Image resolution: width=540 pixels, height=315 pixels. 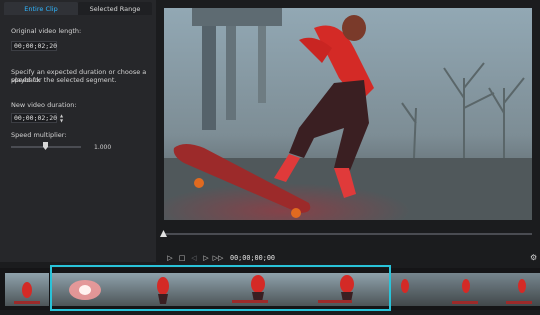 What do you see at coordinates (182, 258) in the screenshot?
I see `stop-icon: □` at bounding box center [182, 258].